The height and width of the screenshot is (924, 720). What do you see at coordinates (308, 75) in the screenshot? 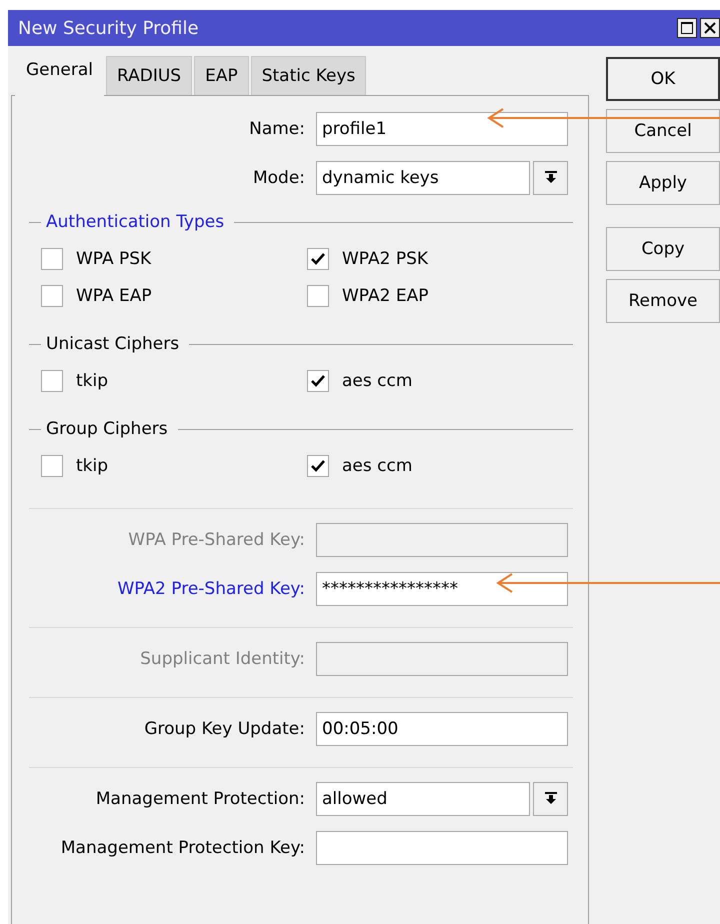
I see `tab: Static Keys` at bounding box center [308, 75].